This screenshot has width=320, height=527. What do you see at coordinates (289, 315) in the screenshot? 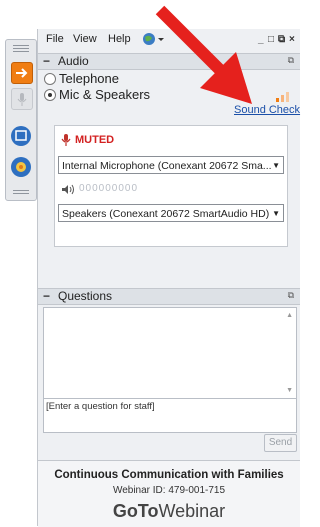
I see `scroll-up-icon: ▲` at bounding box center [289, 315].